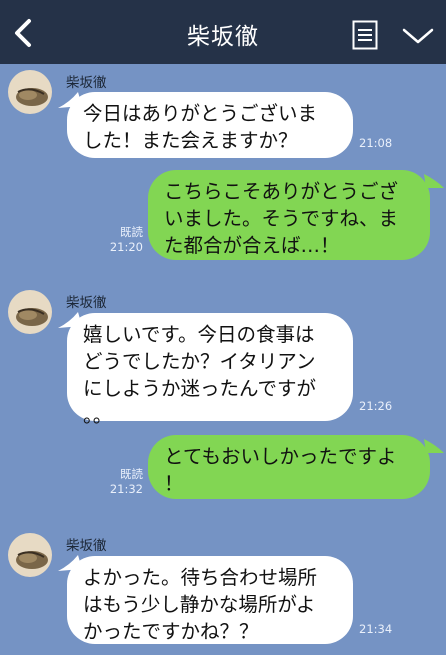 This screenshot has width=446, height=655. Describe the element at coordinates (376, 629) in the screenshot. I see `message-time: 21:34` at that location.